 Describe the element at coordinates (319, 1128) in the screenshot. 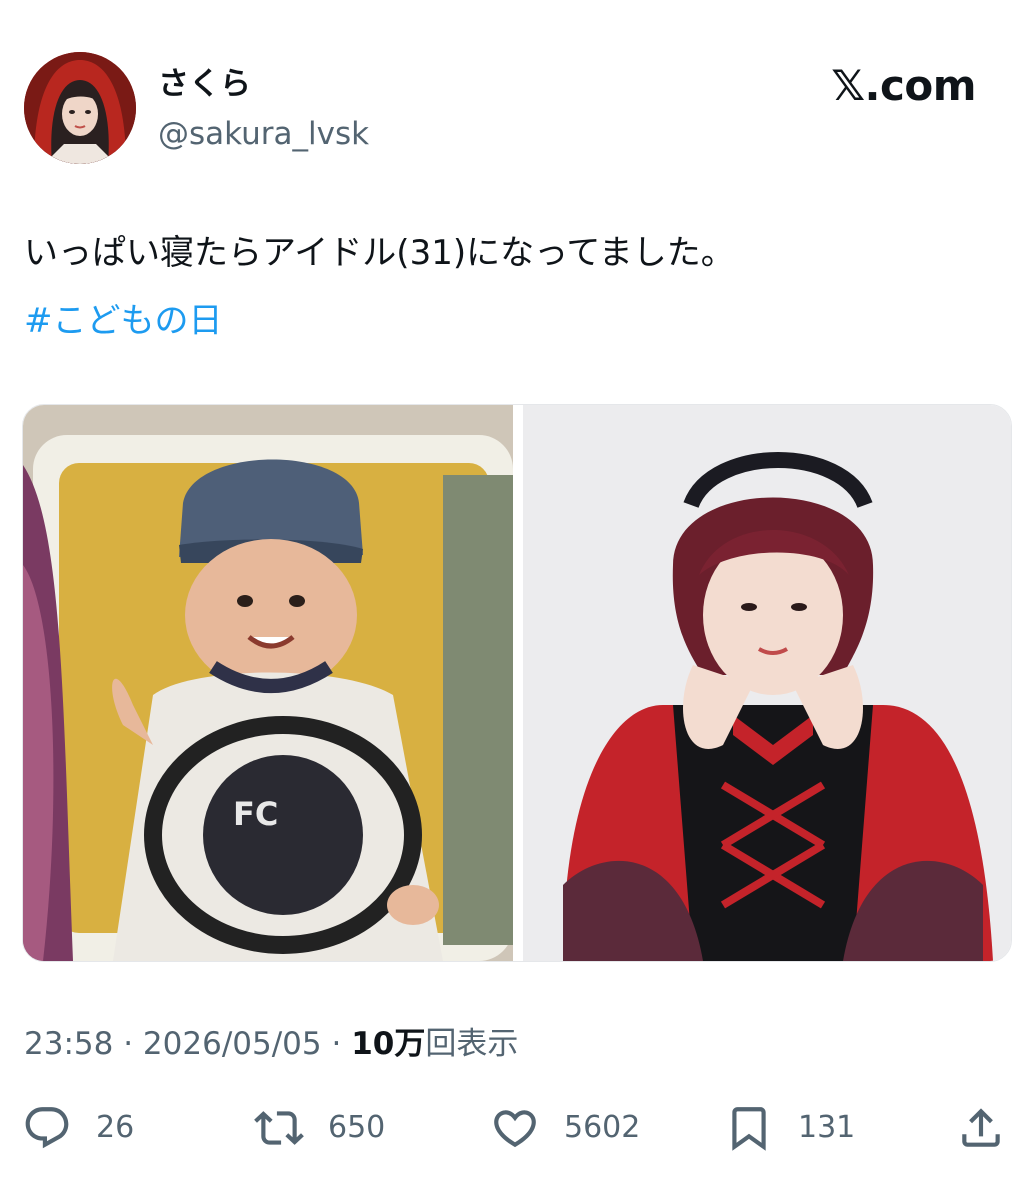

I see `repost-button: 650` at that location.